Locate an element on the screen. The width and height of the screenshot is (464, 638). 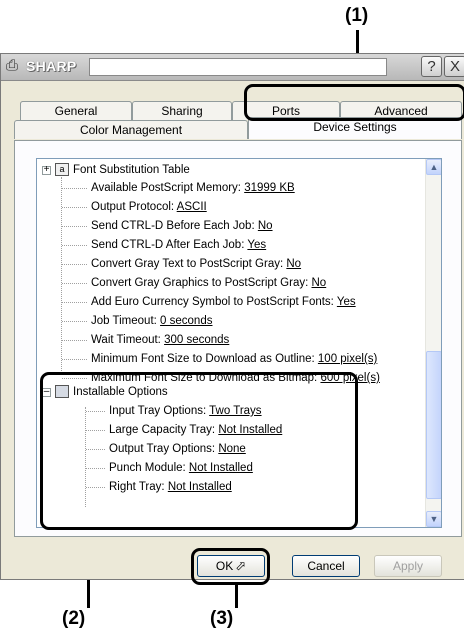
setting-value: 31999 KB is located at coordinates (269, 188).